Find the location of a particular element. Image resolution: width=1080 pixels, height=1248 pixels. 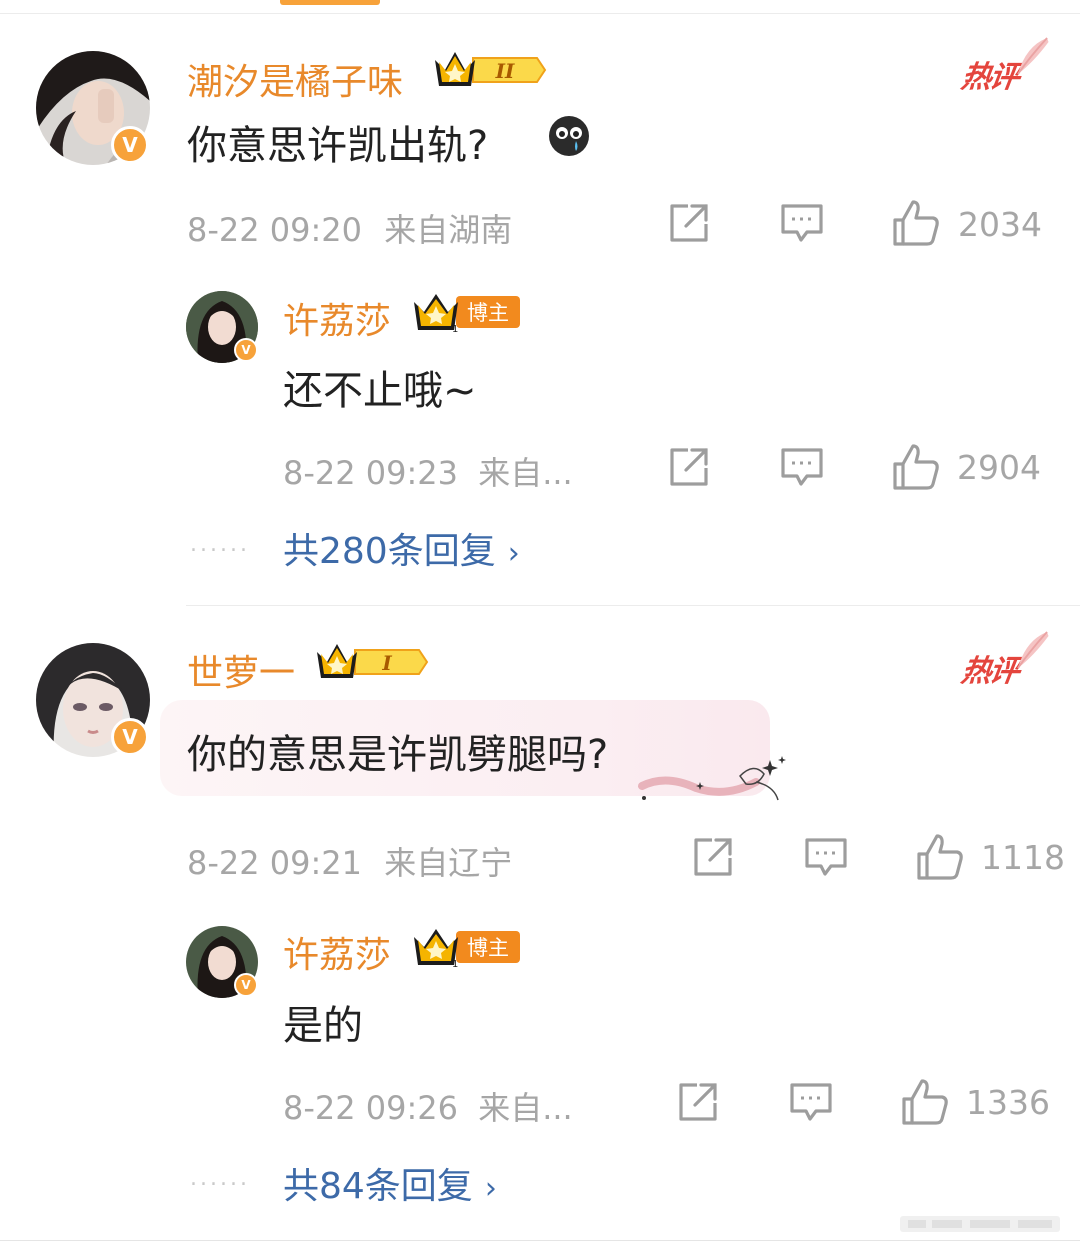

bottom-divider is located at coordinates (540, 1240).